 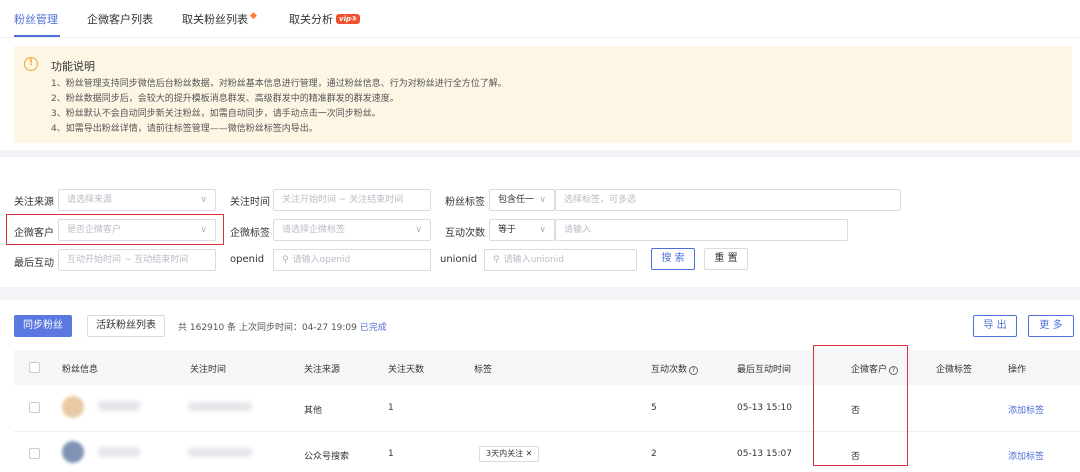 I want to click on notice-line-4: 4、如需导出粉丝详情，请前往标签管理——微信粉丝标签内导出。, so click(x=184, y=129).